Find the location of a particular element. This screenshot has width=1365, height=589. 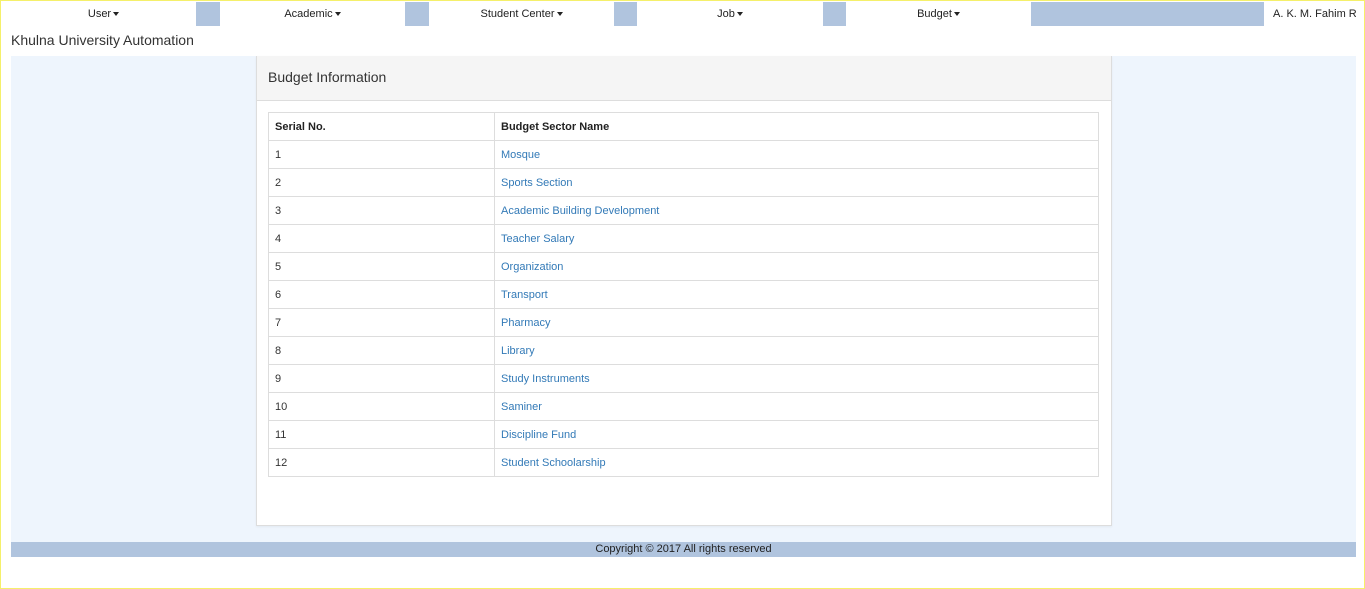

sector-cell: Academic Building Development is located at coordinates (796, 210).